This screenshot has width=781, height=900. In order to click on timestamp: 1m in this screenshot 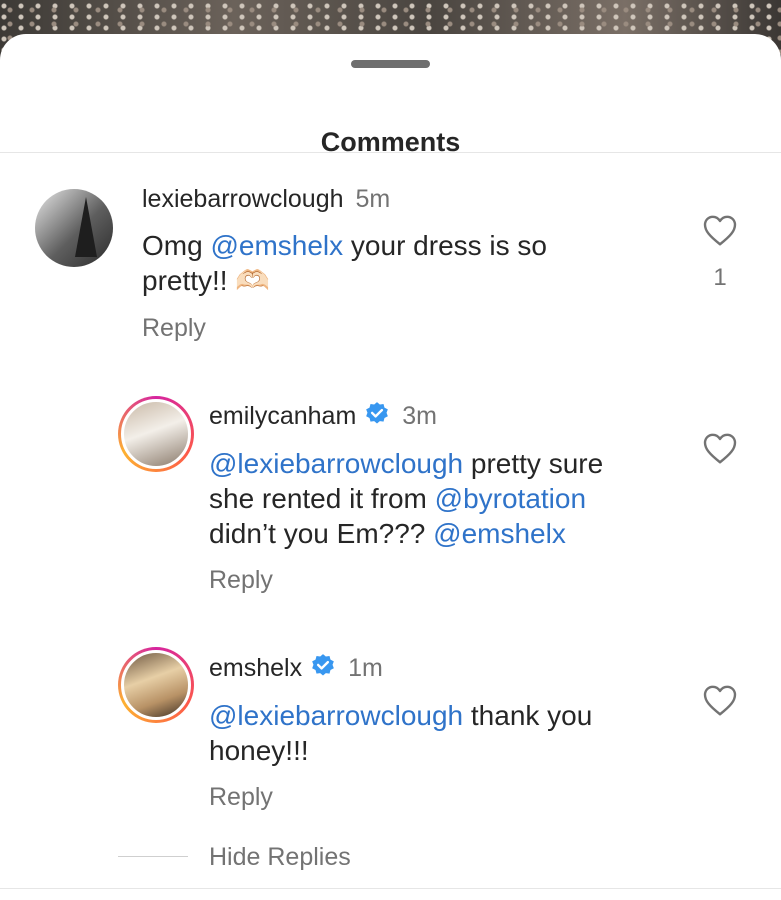, I will do `click(365, 668)`.